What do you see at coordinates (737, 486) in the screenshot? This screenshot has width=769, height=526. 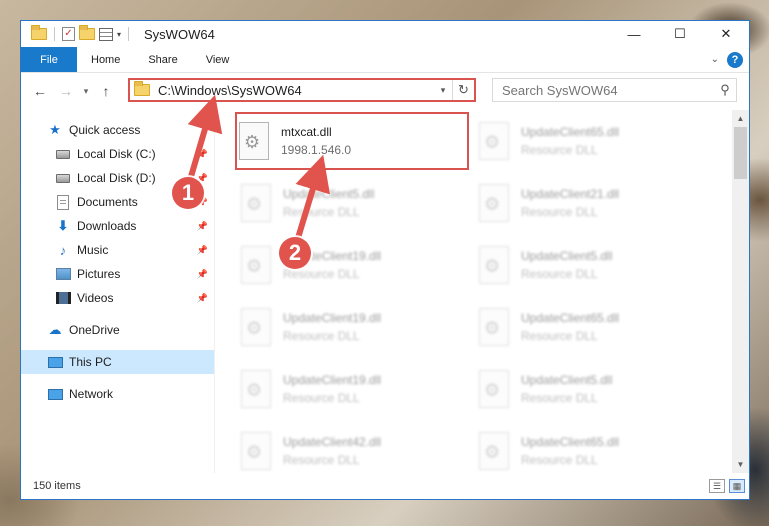 I see `large-icons-view-icon: ▦` at bounding box center [737, 486].